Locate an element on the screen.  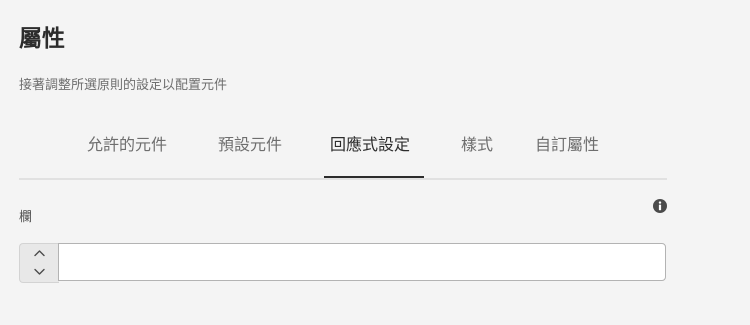
tab-responsive-settings: 回應式設定 is located at coordinates (370, 145).